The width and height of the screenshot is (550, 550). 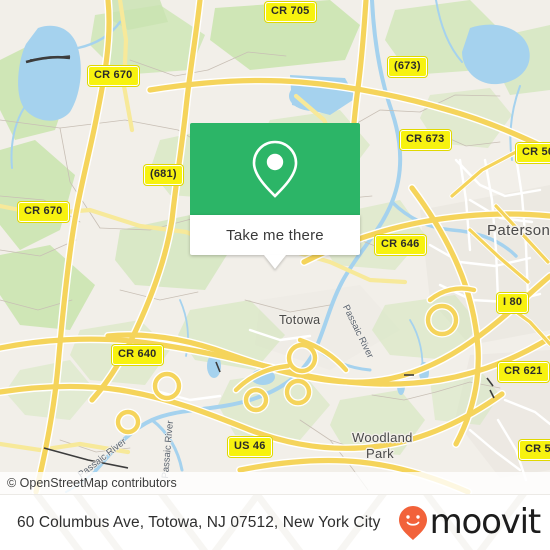 What do you see at coordinates (275, 483) in the screenshot?
I see `map-attribution: © OpenStreetMap contributors` at bounding box center [275, 483].